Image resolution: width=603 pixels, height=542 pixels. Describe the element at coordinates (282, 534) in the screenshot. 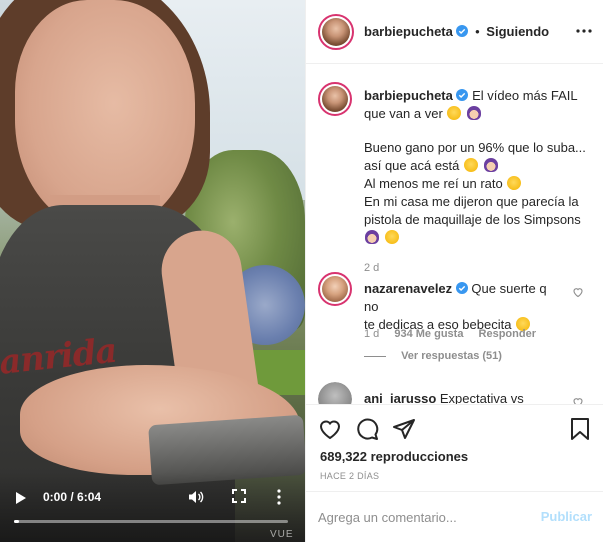

I see `video-watermark: VUE` at that location.